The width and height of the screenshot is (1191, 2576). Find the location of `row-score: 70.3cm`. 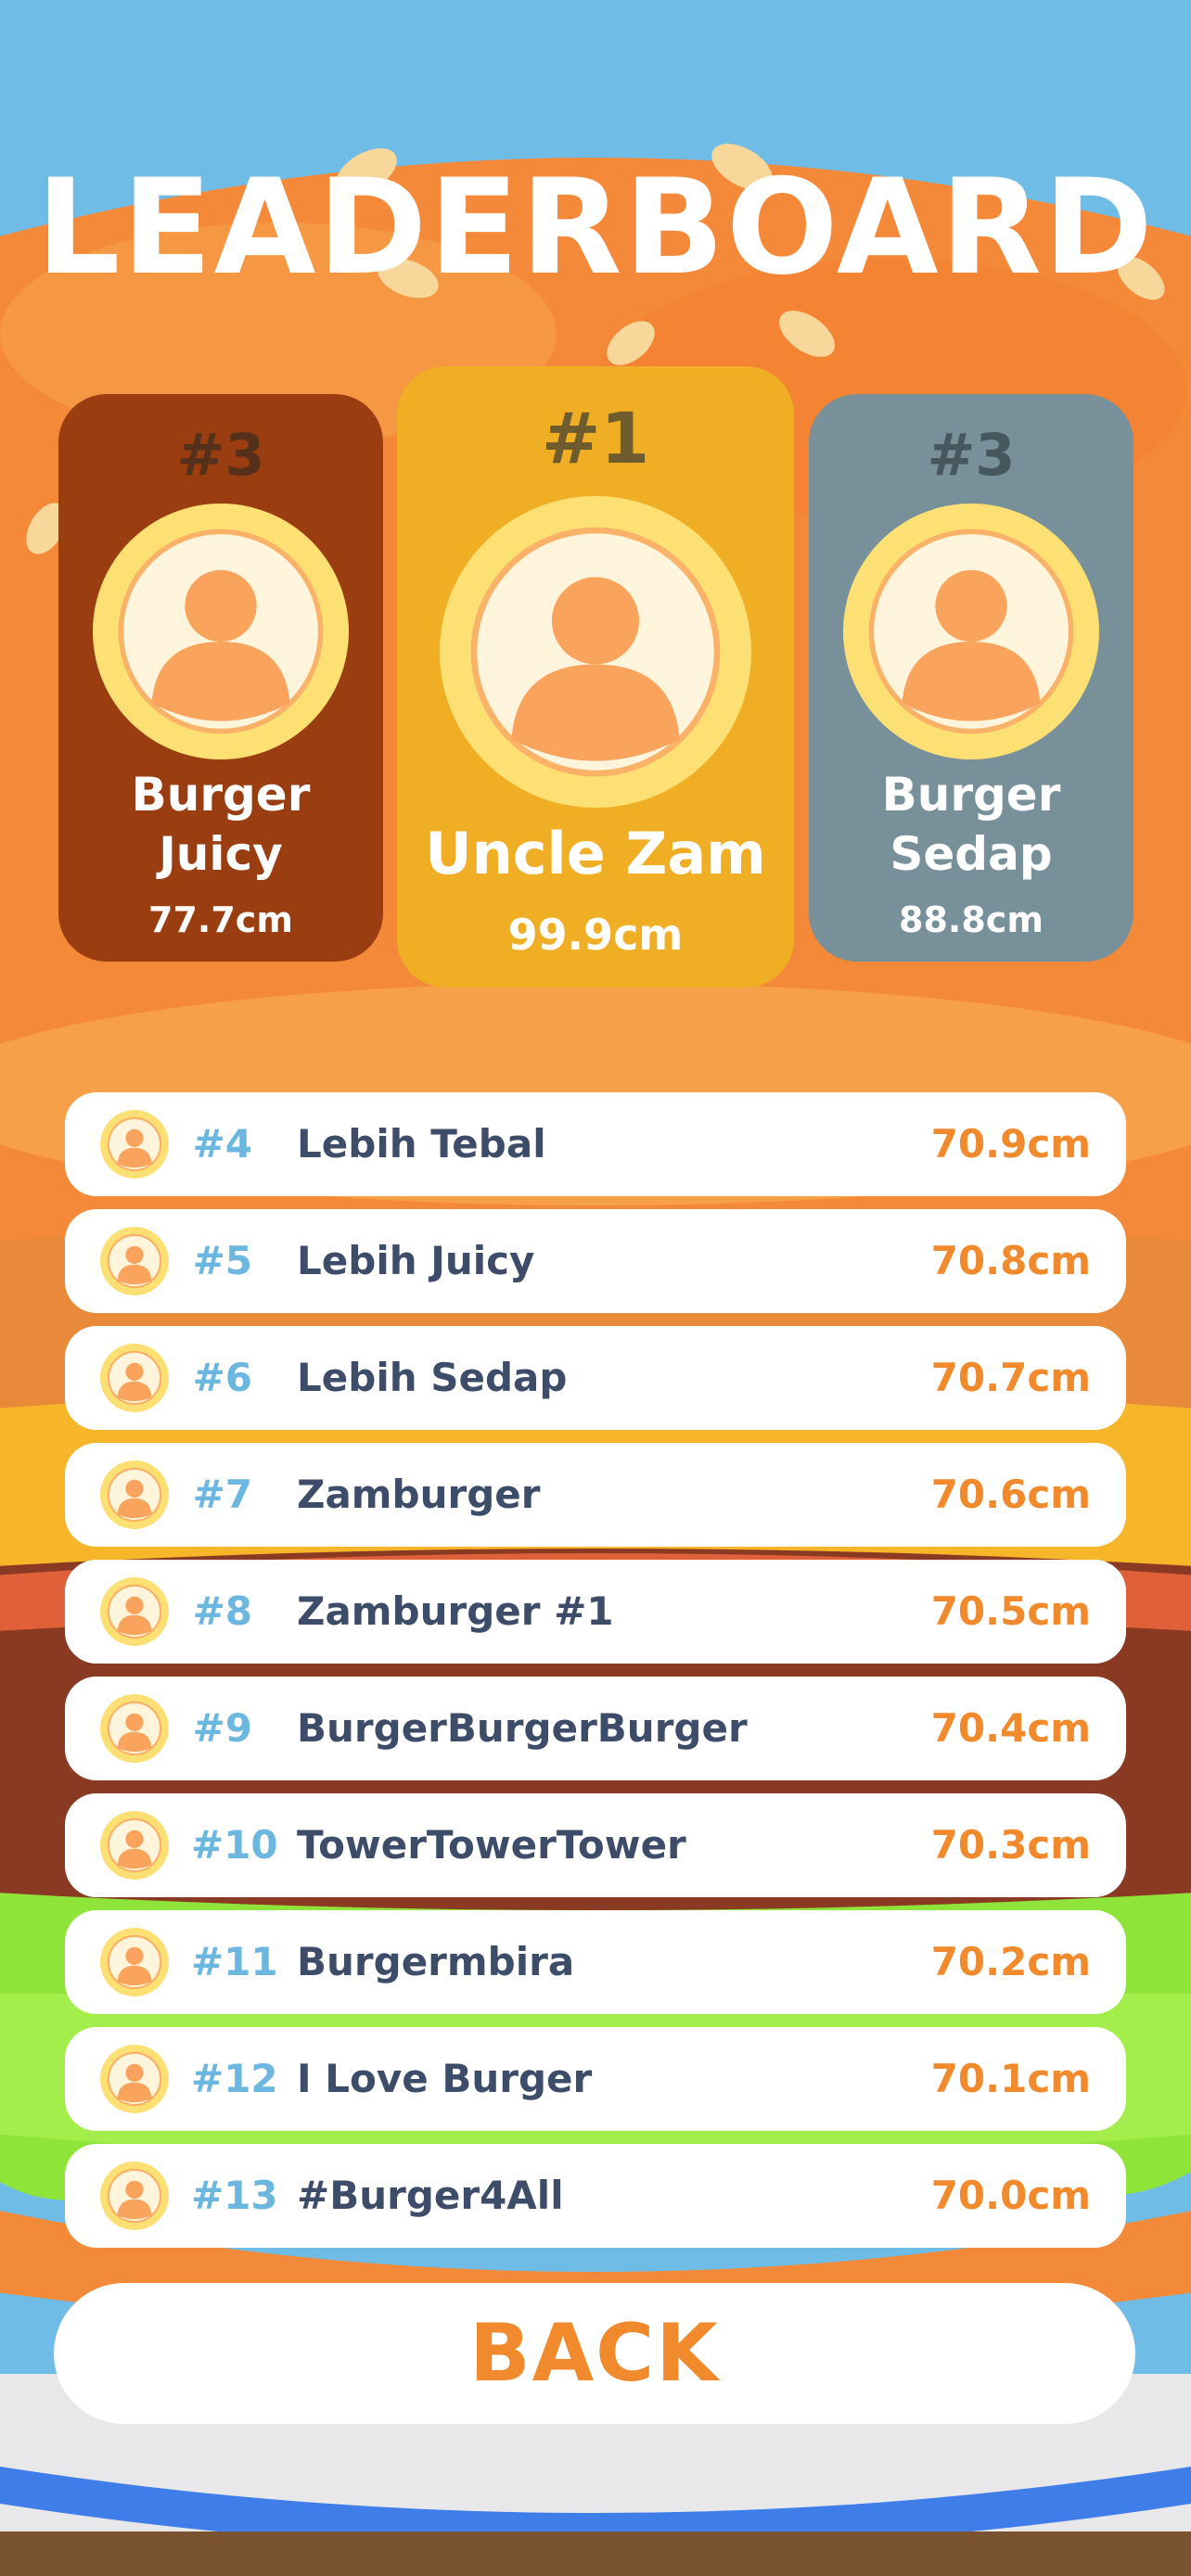

row-score: 70.3cm is located at coordinates (1010, 1845).